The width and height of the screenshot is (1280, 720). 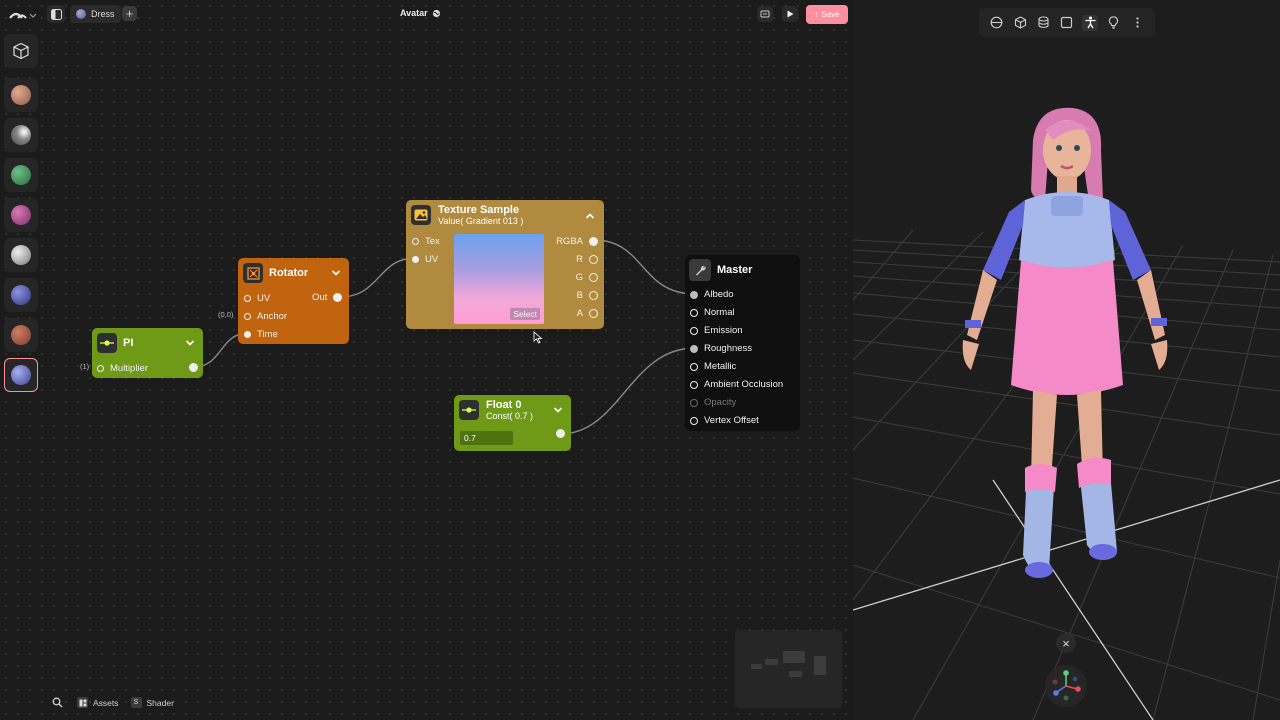 What do you see at coordinates (712, 312) in the screenshot?
I see `input-port-normal: Normal` at bounding box center [712, 312].